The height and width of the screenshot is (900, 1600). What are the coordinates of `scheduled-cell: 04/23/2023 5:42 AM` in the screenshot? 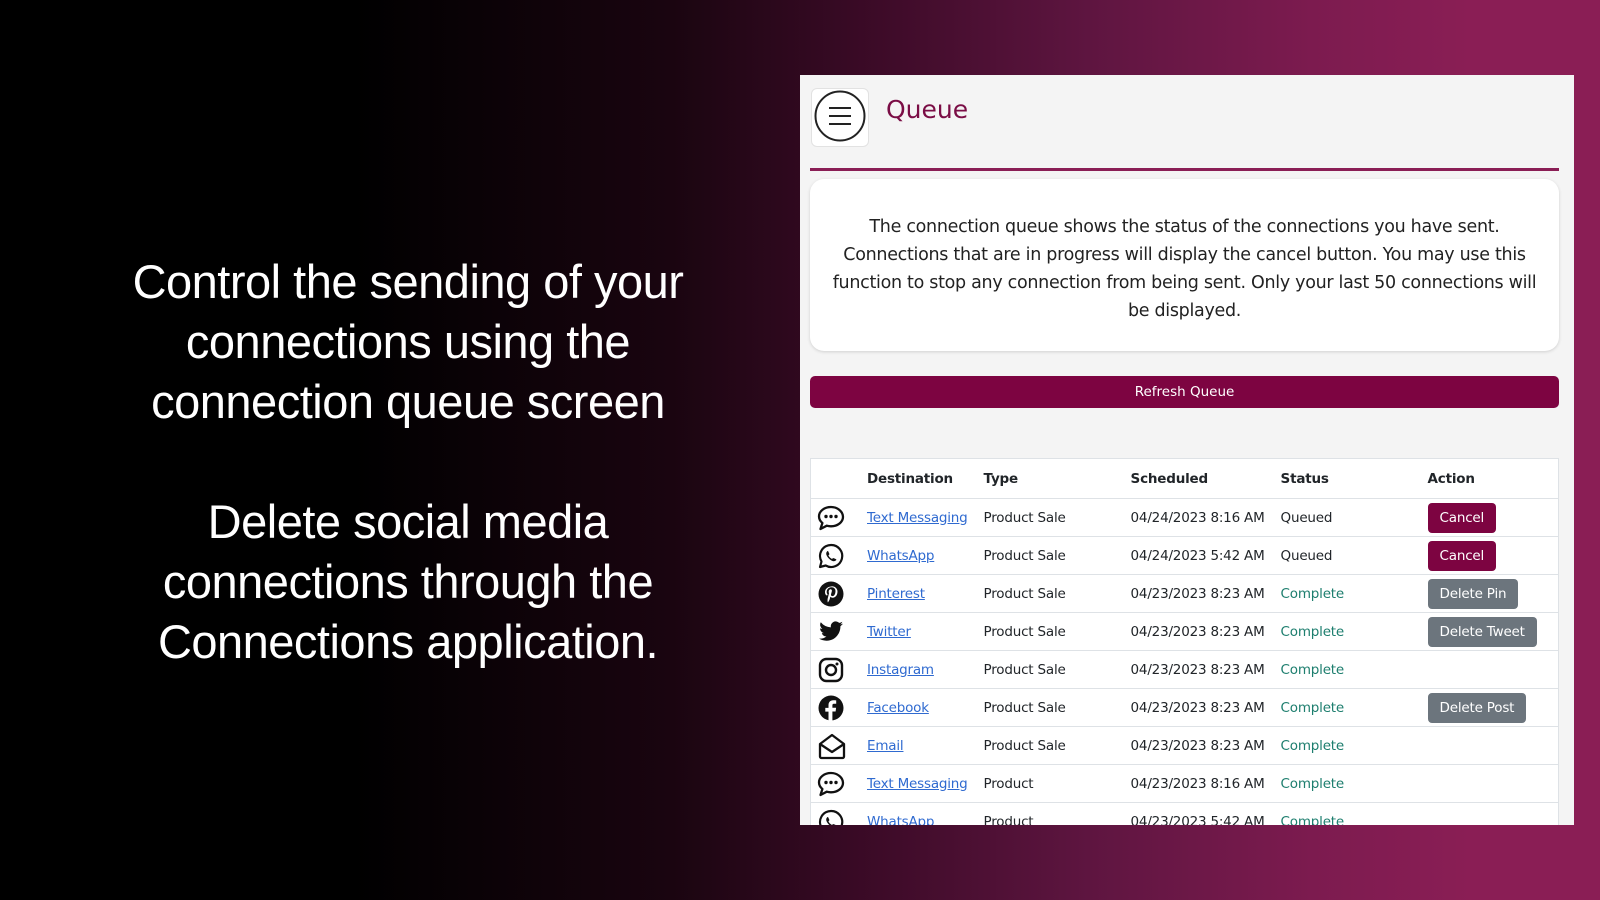 It's located at (1197, 813).